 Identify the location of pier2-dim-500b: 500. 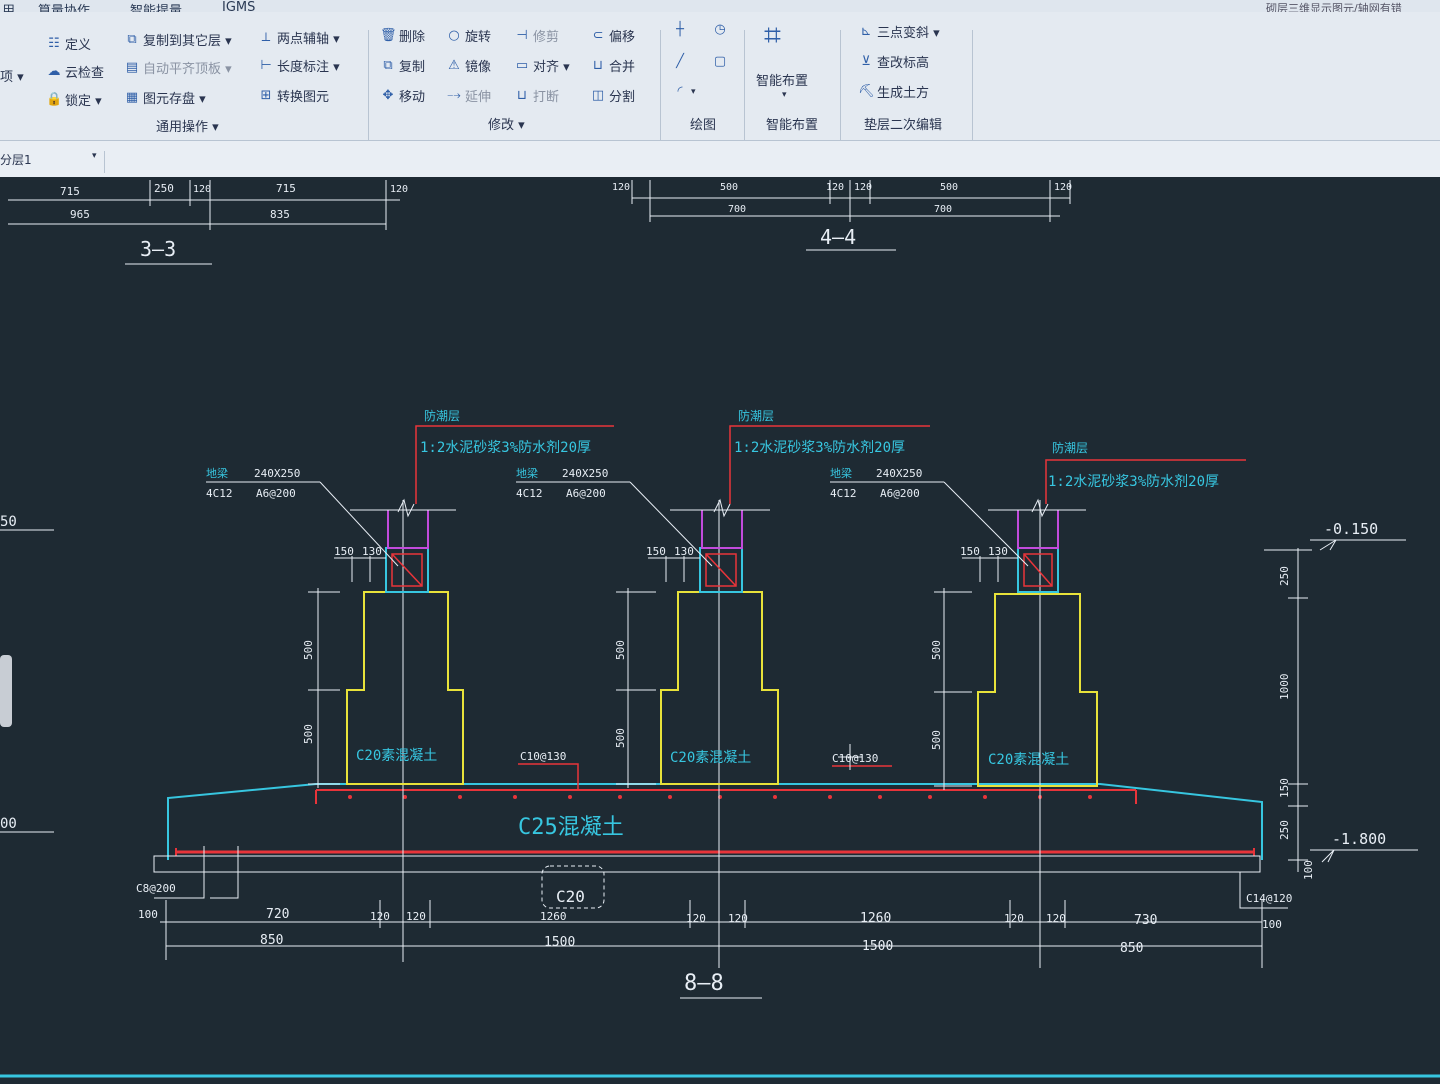
(620, 738).